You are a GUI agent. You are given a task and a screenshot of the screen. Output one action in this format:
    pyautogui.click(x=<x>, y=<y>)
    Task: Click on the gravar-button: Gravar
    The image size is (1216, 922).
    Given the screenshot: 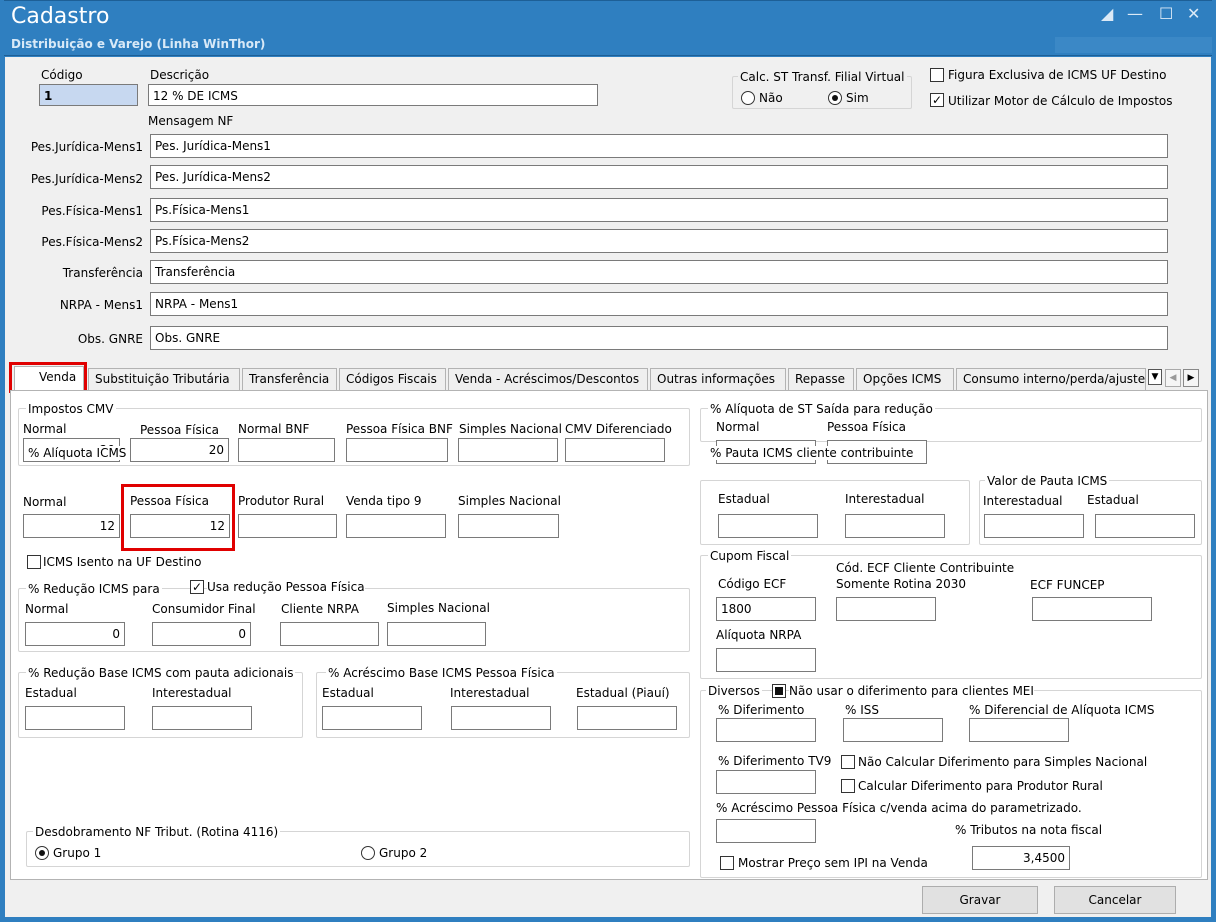 What is the action you would take?
    pyautogui.click(x=980, y=900)
    